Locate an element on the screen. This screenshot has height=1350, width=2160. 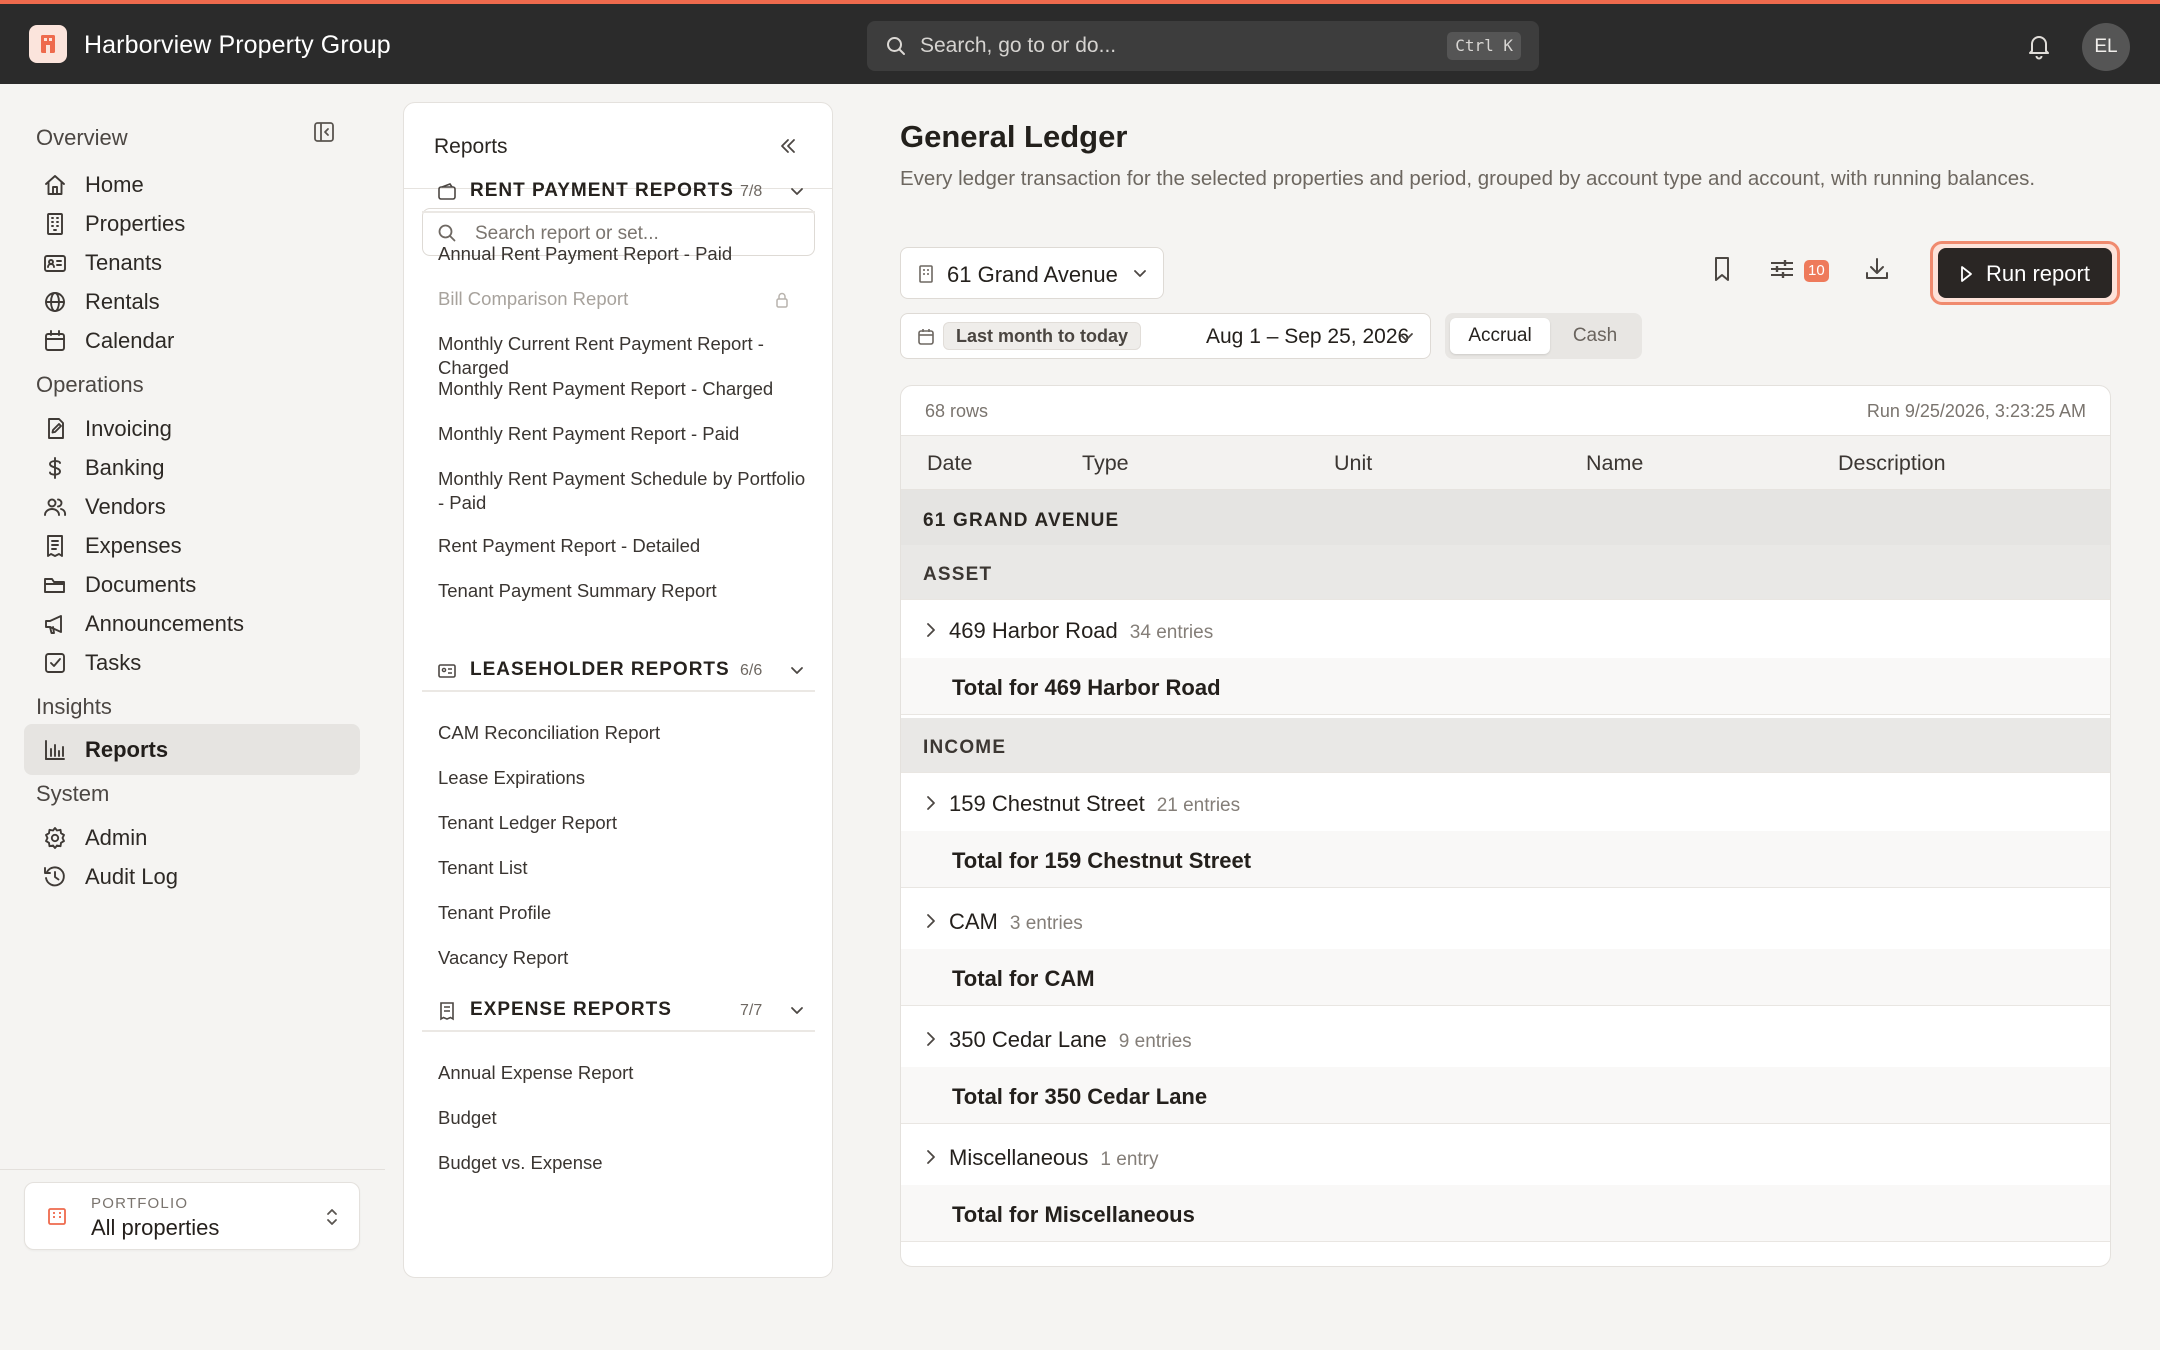
portfolio-switcher: PORTFOLIO All properties is located at coordinates (192, 1216).